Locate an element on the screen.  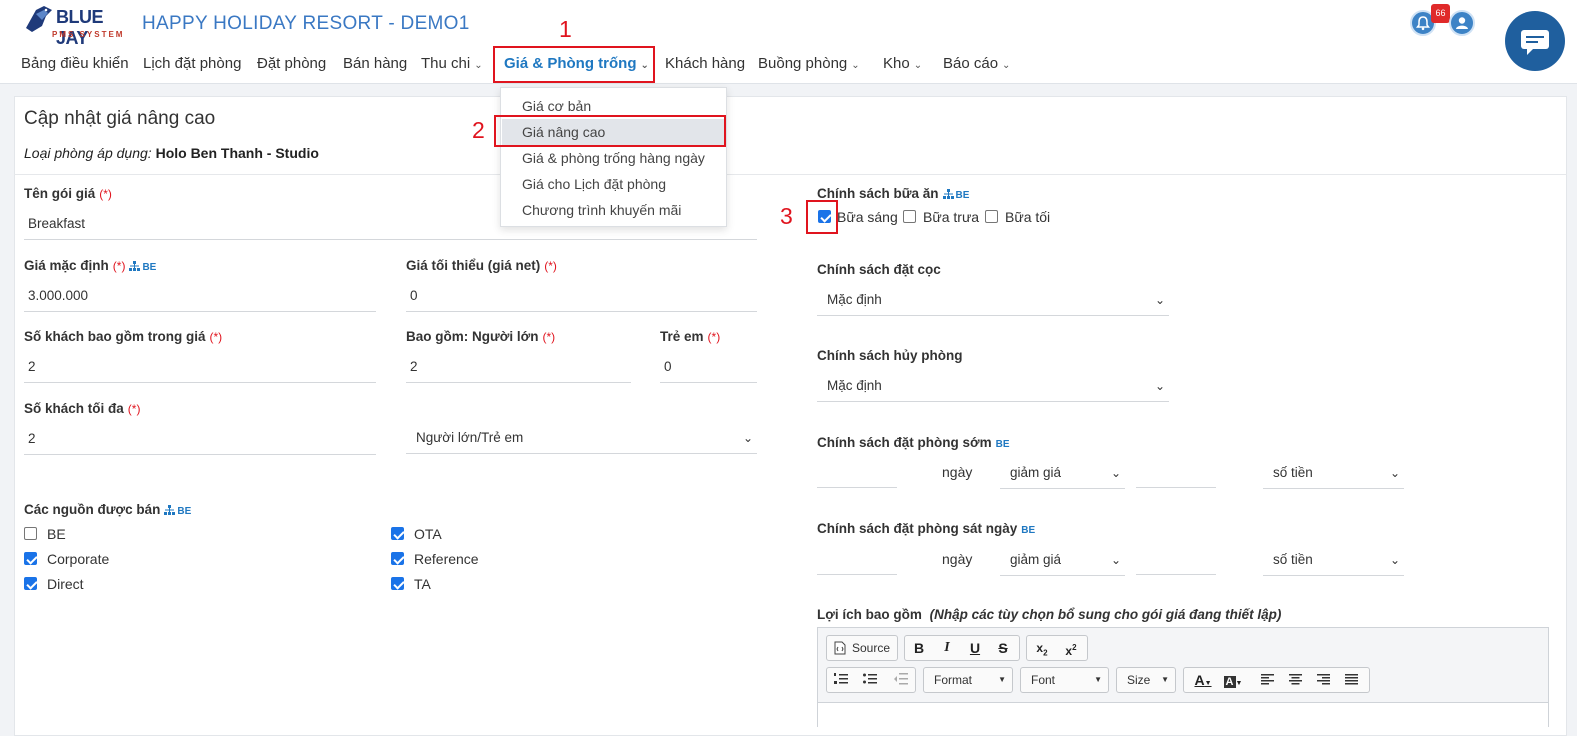
children-label: Trẻ em (*) is located at coordinates (690, 336).